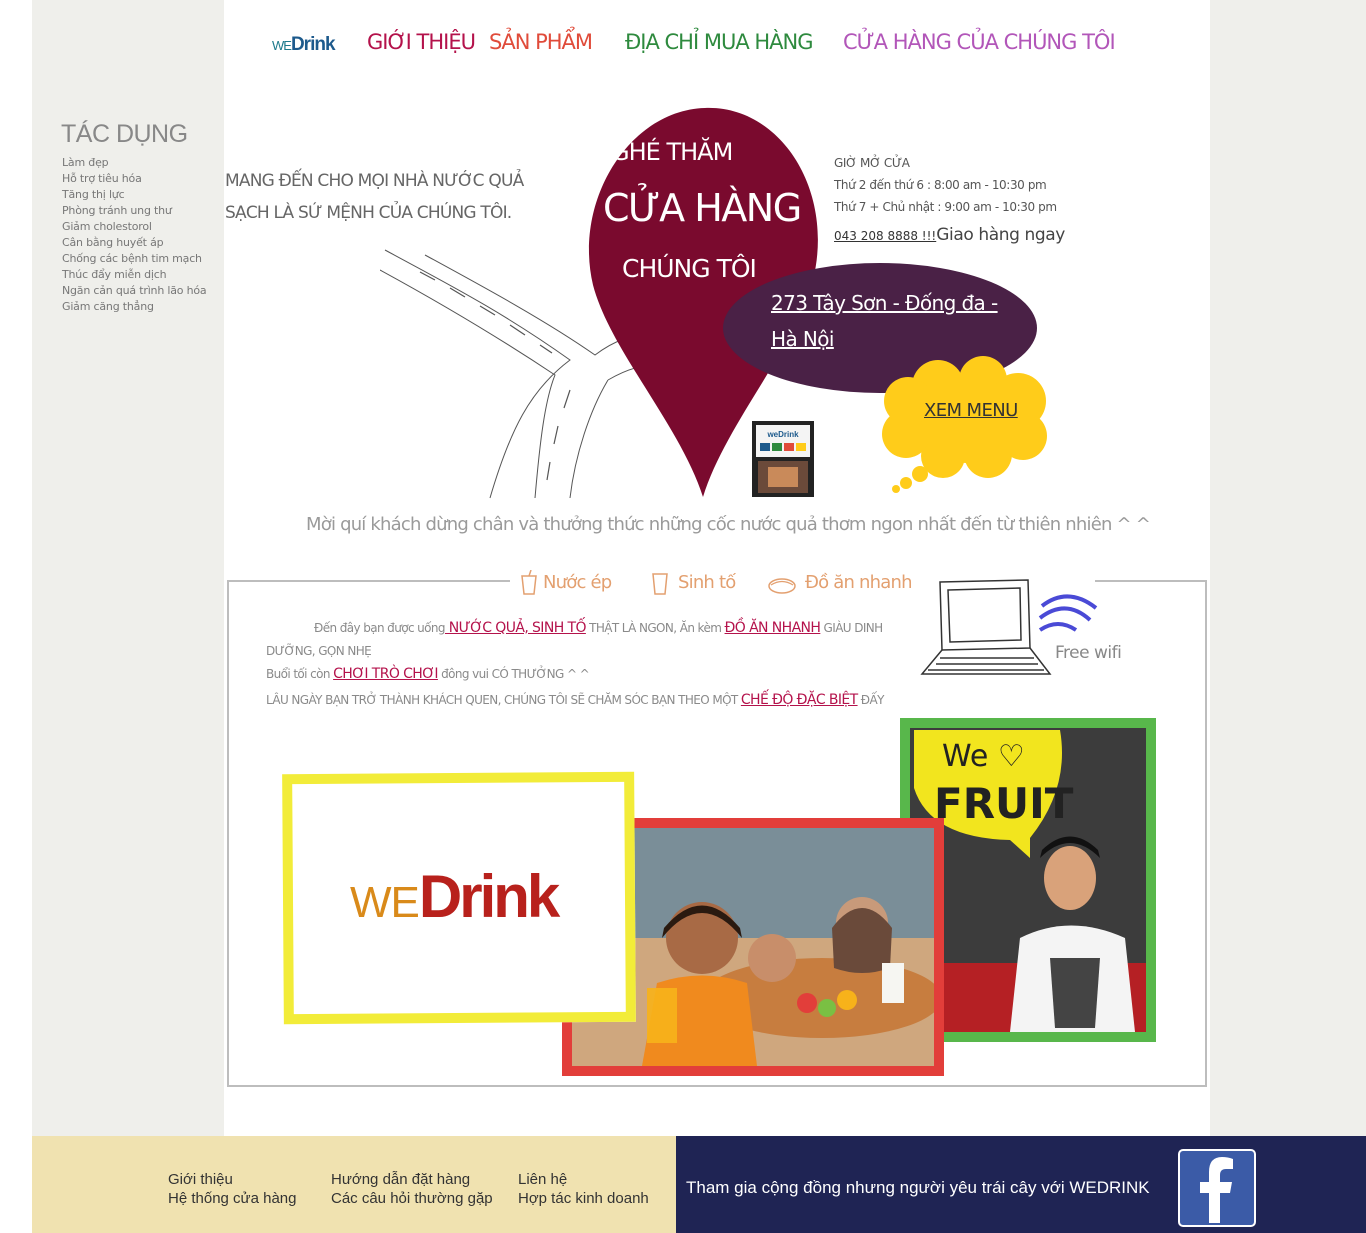 This screenshot has width=1366, height=1233. What do you see at coordinates (885, 236) in the screenshot?
I see `phone-link: 043 208 8888 !!!` at bounding box center [885, 236].